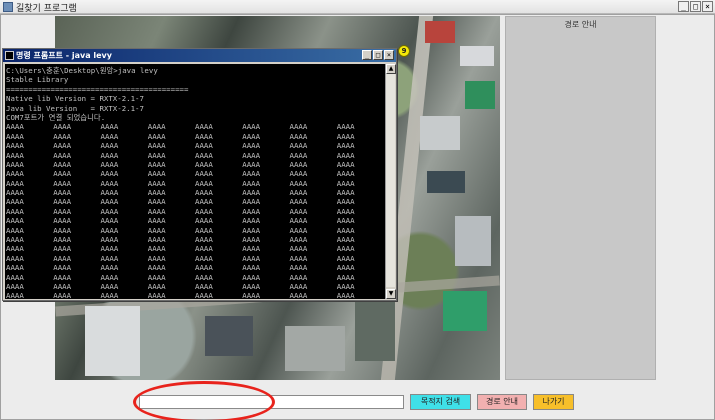  Describe the element at coordinates (37, 80) in the screenshot. I see `console-line: Stable Library` at that location.